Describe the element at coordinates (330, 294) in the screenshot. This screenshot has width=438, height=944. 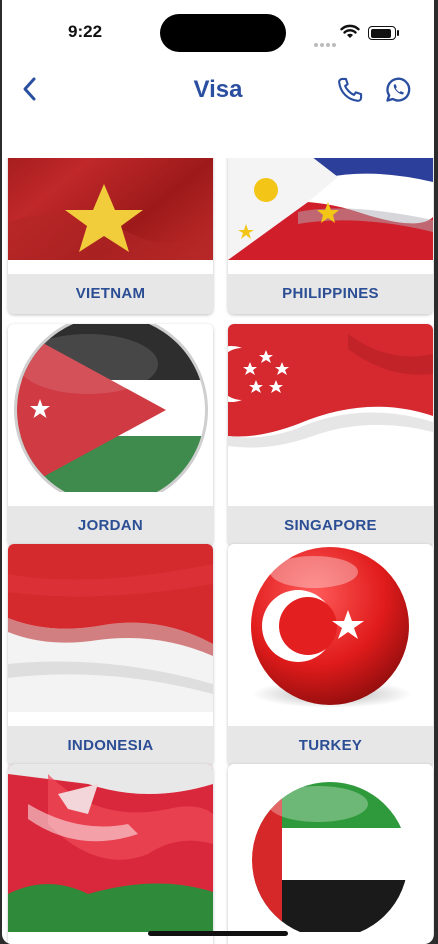
I see `country-label-philippines: PHILIPPINES` at that location.